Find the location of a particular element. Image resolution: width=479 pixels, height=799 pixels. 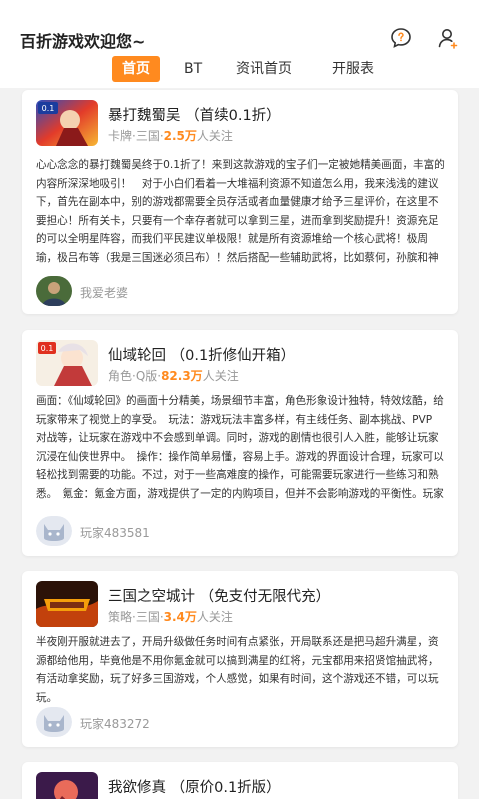

game-meta: 卡牌·三国·2.5万人关注 is located at coordinates (170, 135).